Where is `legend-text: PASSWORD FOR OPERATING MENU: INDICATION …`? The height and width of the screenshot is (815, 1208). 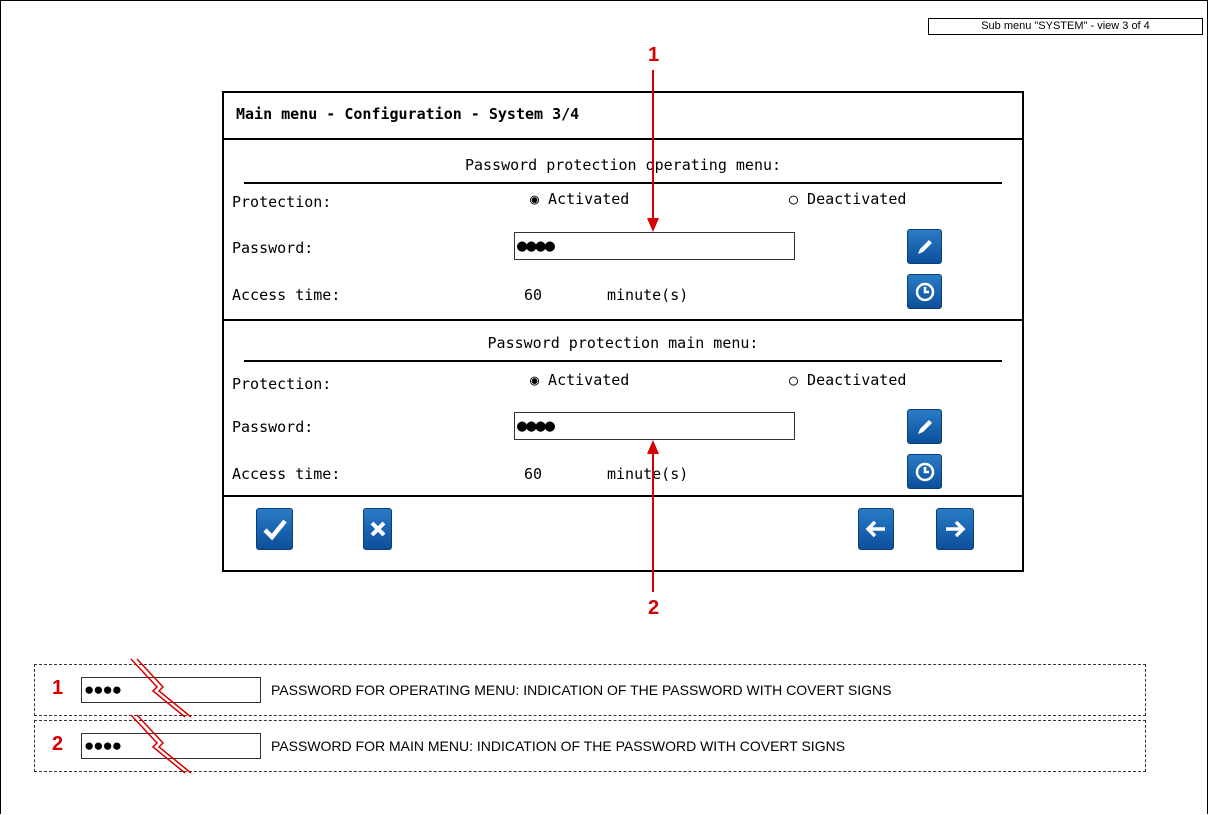 legend-text: PASSWORD FOR OPERATING MENU: INDICATION … is located at coordinates (581, 690).